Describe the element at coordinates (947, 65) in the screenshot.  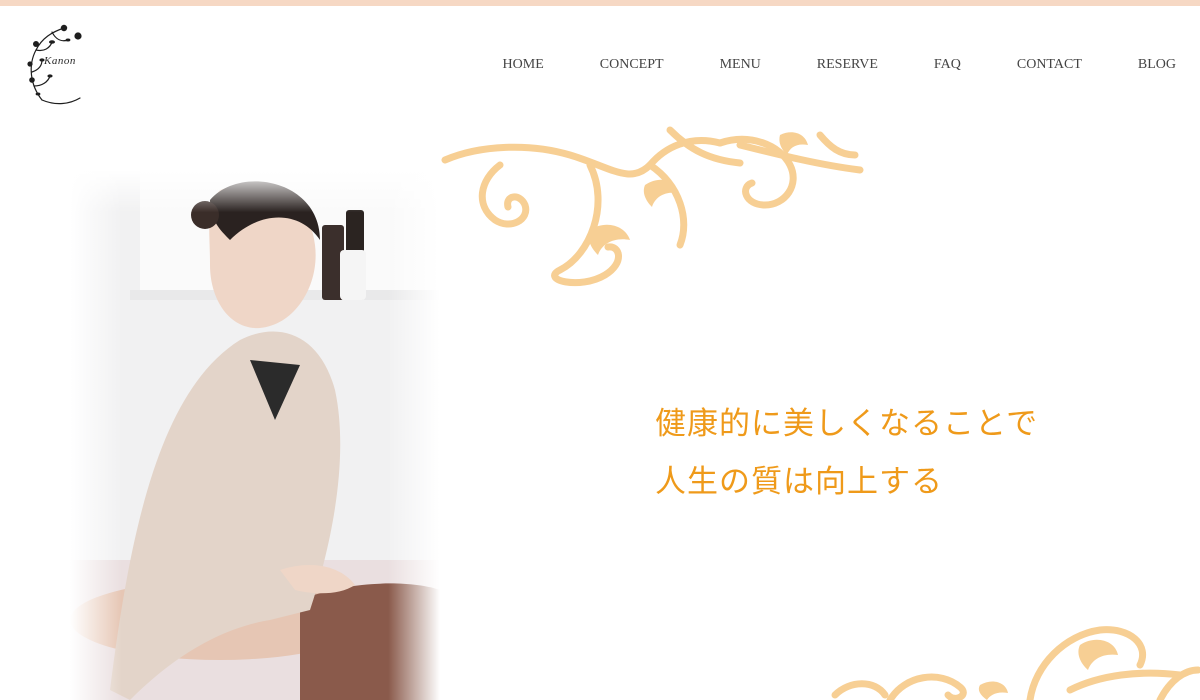
I see `nav-faq: FAQ` at that location.